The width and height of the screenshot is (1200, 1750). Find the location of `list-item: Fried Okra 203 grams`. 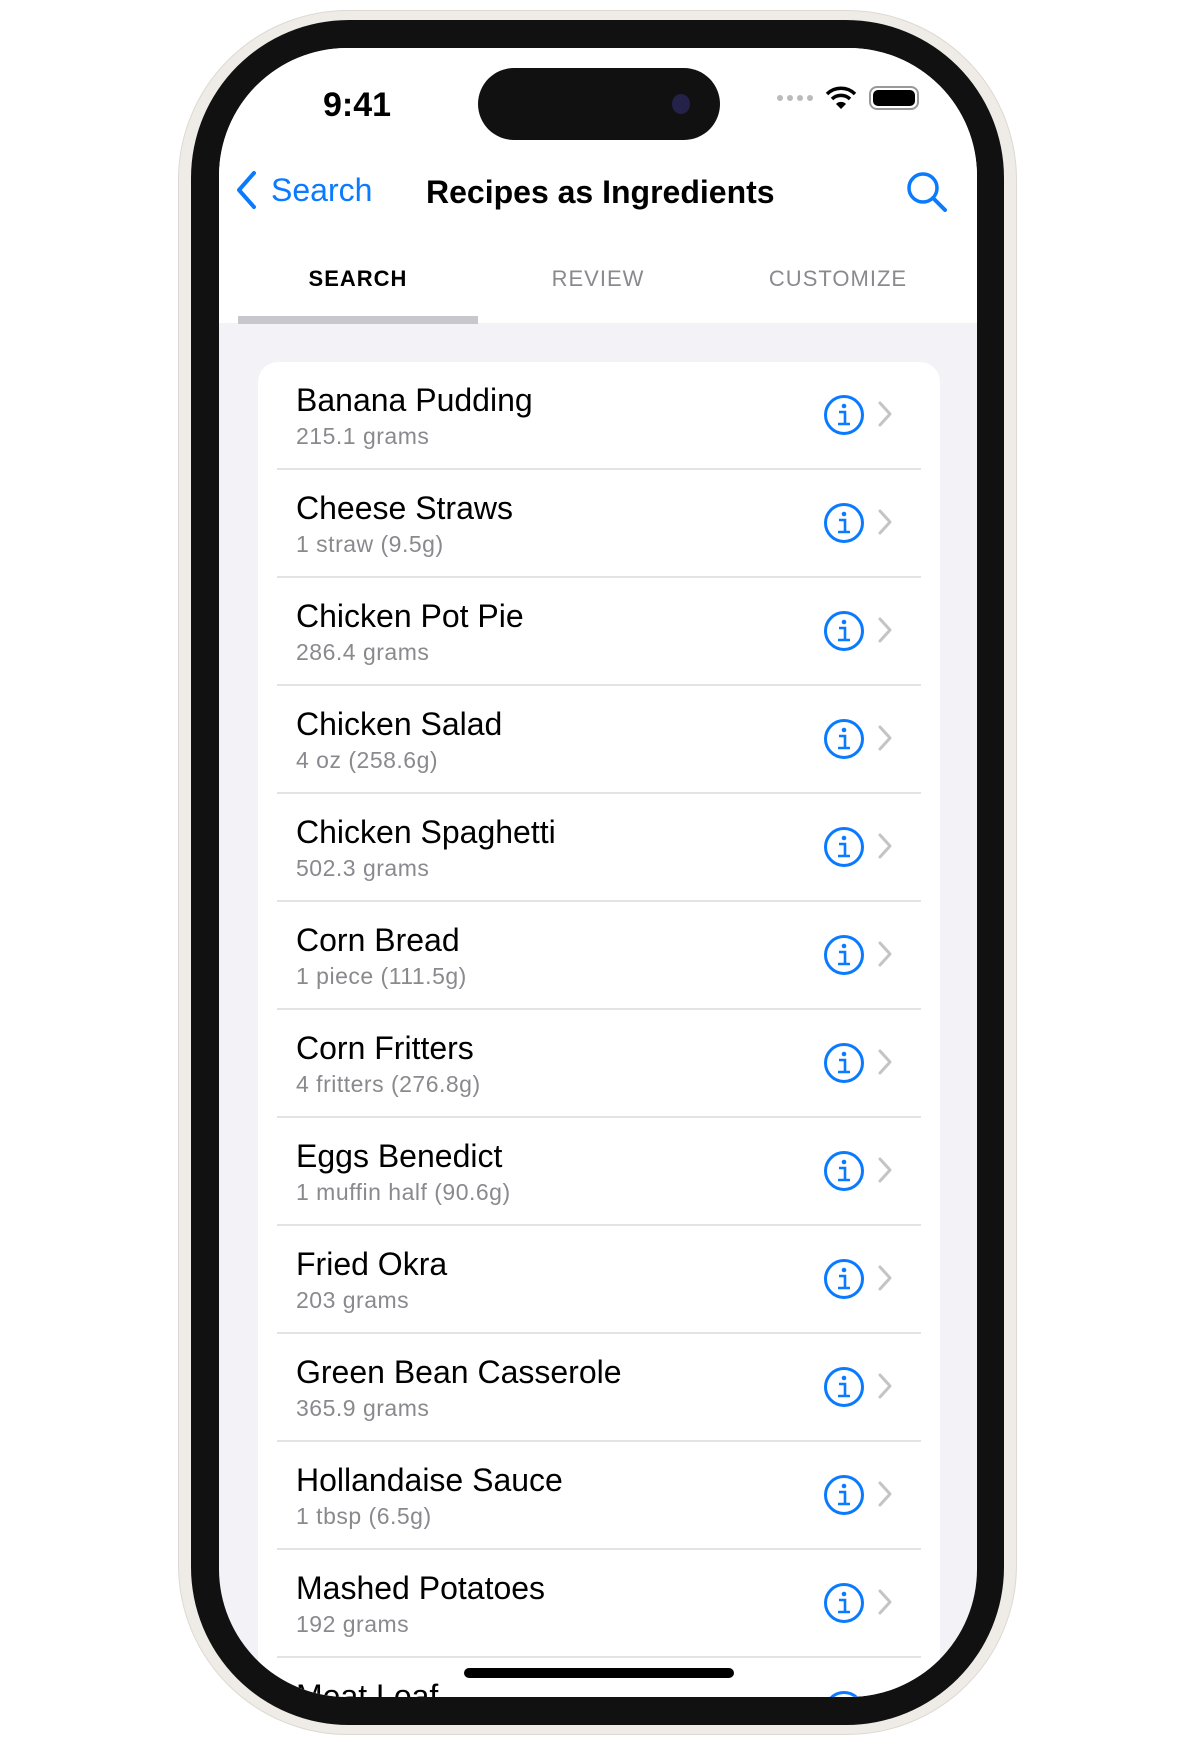

list-item: Fried Okra 203 grams is located at coordinates (599, 1280).